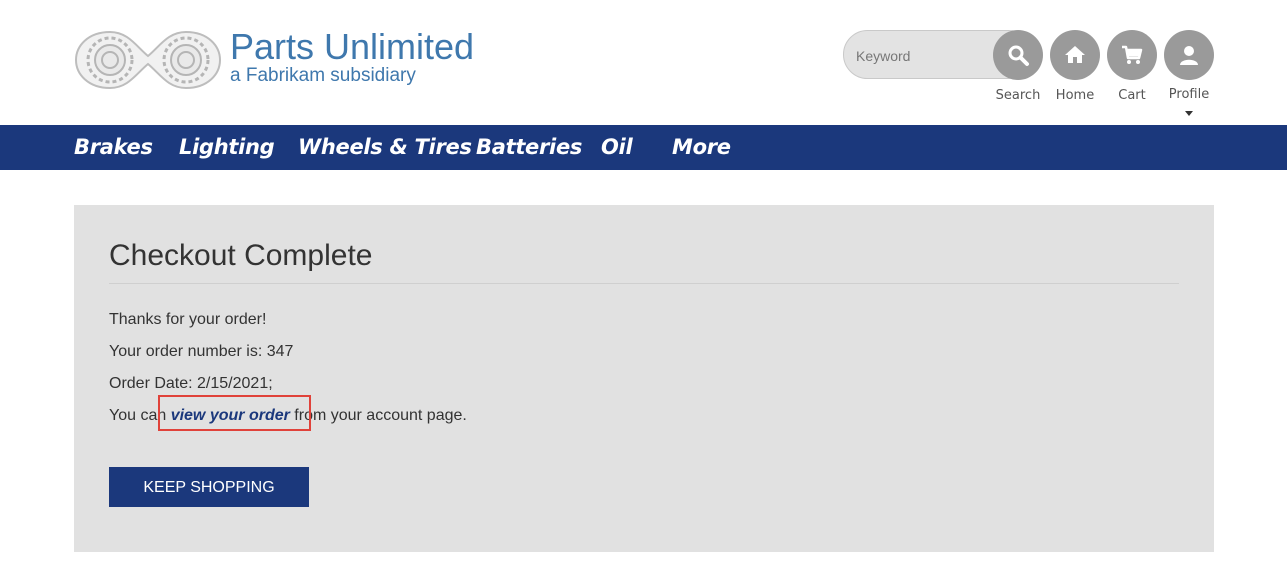 This screenshot has width=1287, height=576. I want to click on brand-logo: Parts Unlimited a Fabrikam subsidiary, so click(274, 60).